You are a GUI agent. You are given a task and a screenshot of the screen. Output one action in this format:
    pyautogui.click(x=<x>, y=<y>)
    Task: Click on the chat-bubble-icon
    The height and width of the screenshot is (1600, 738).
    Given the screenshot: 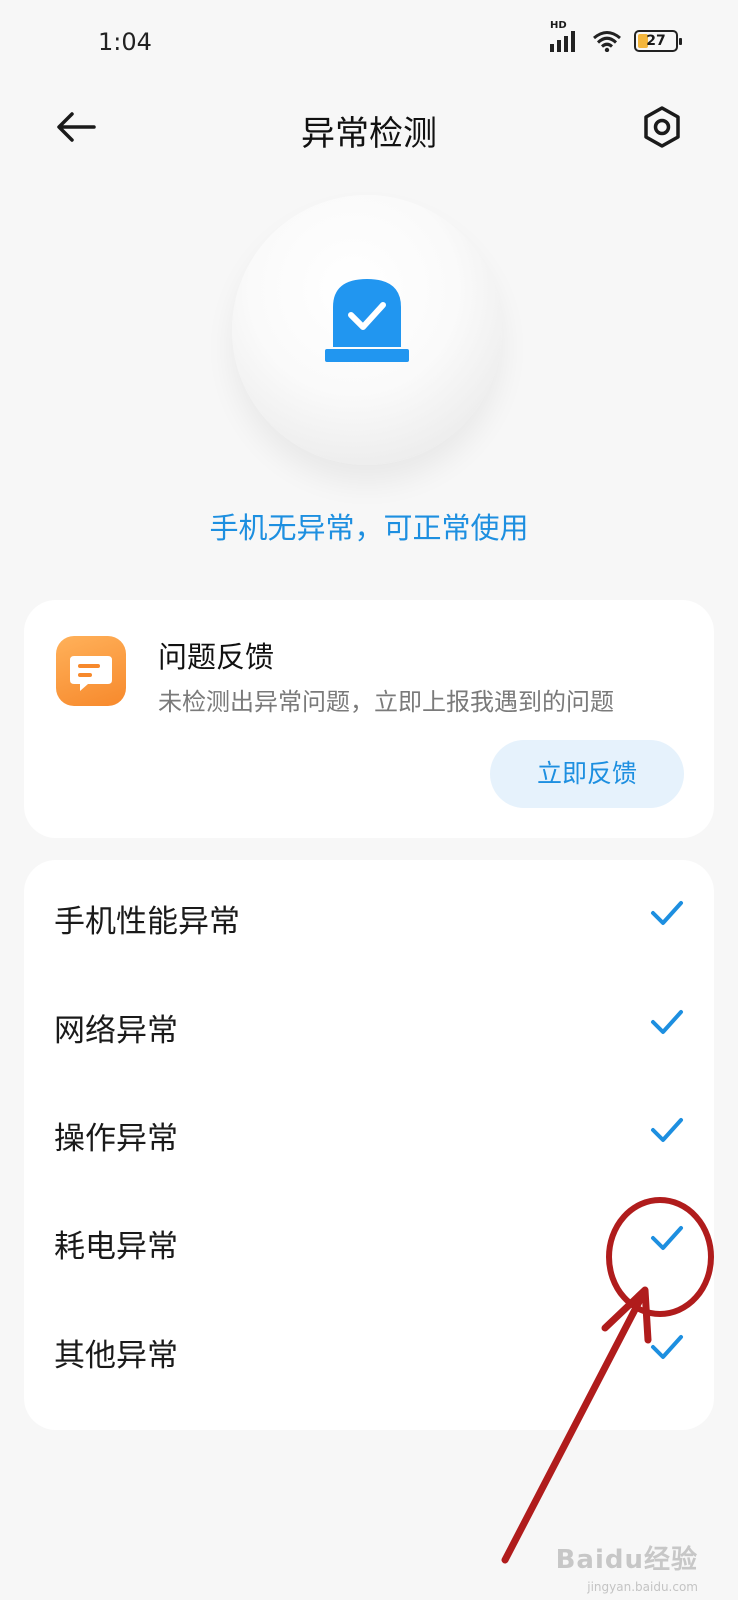 What is the action you would take?
    pyautogui.click(x=91, y=673)
    